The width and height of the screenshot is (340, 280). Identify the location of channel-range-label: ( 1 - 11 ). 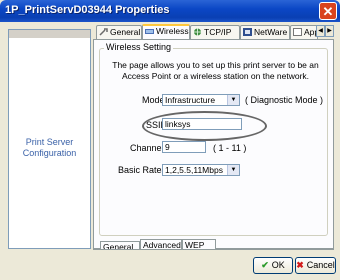
(230, 148).